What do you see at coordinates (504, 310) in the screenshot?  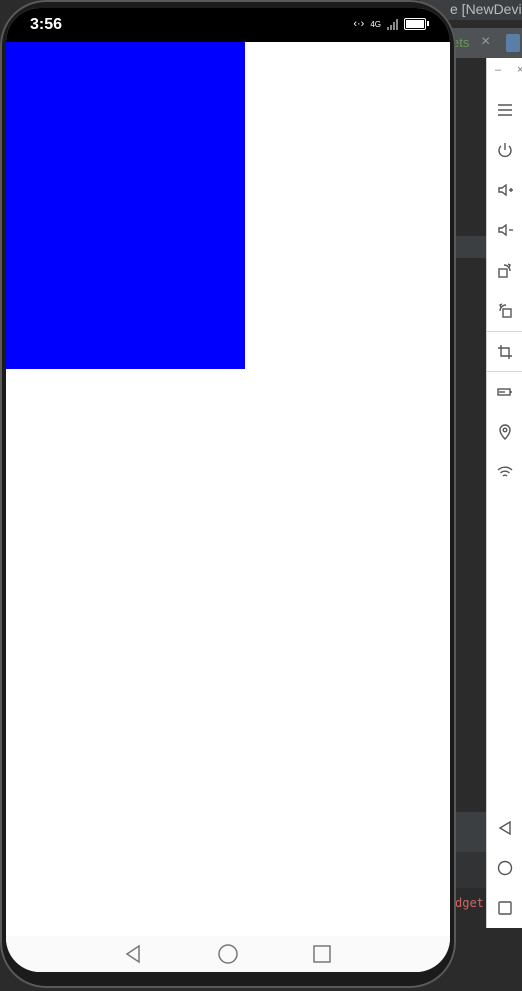 I see `rotate-right-icon` at bounding box center [504, 310].